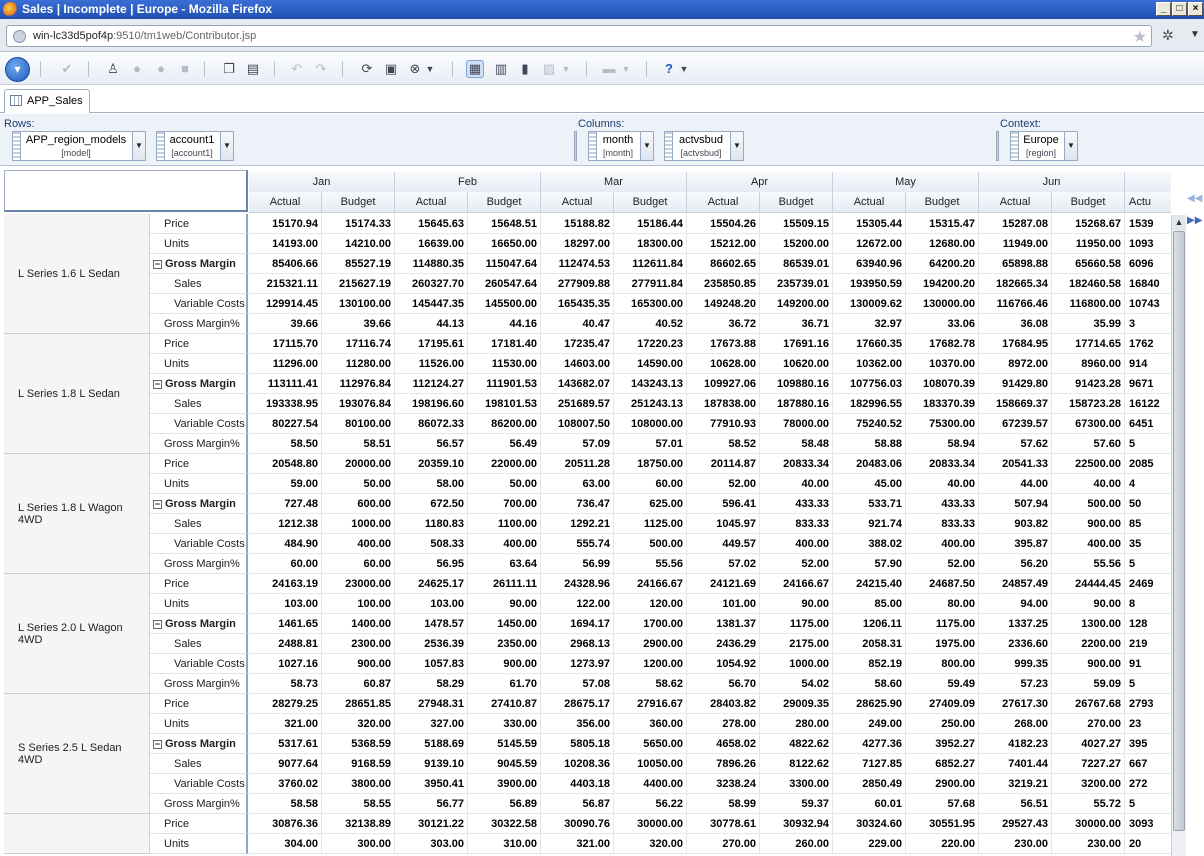 This screenshot has height=856, width=1204. Describe the element at coordinates (77, 514) in the screenshot. I see `row-header-model: L Series 1.8 L Wagon 4WD` at that location.